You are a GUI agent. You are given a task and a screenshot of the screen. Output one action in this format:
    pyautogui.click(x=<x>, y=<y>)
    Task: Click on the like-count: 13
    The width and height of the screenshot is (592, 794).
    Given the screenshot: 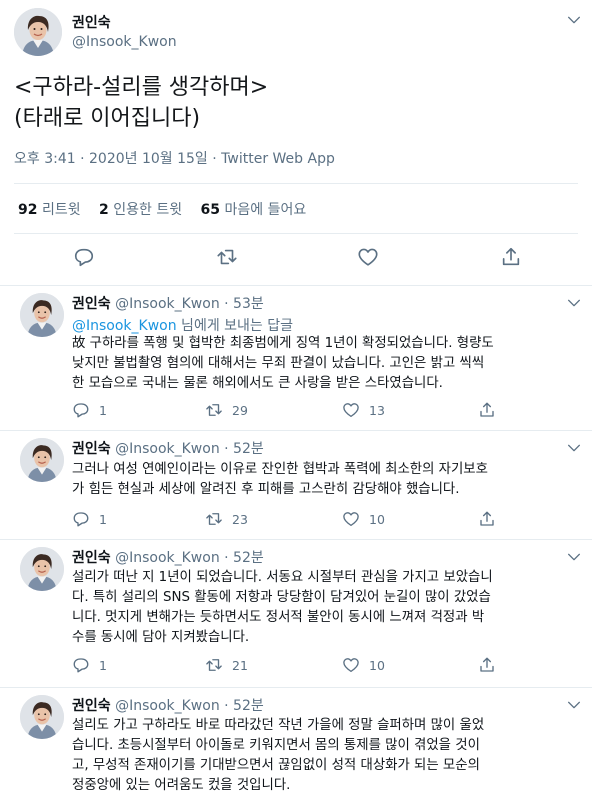 What is the action you would take?
    pyautogui.click(x=377, y=410)
    